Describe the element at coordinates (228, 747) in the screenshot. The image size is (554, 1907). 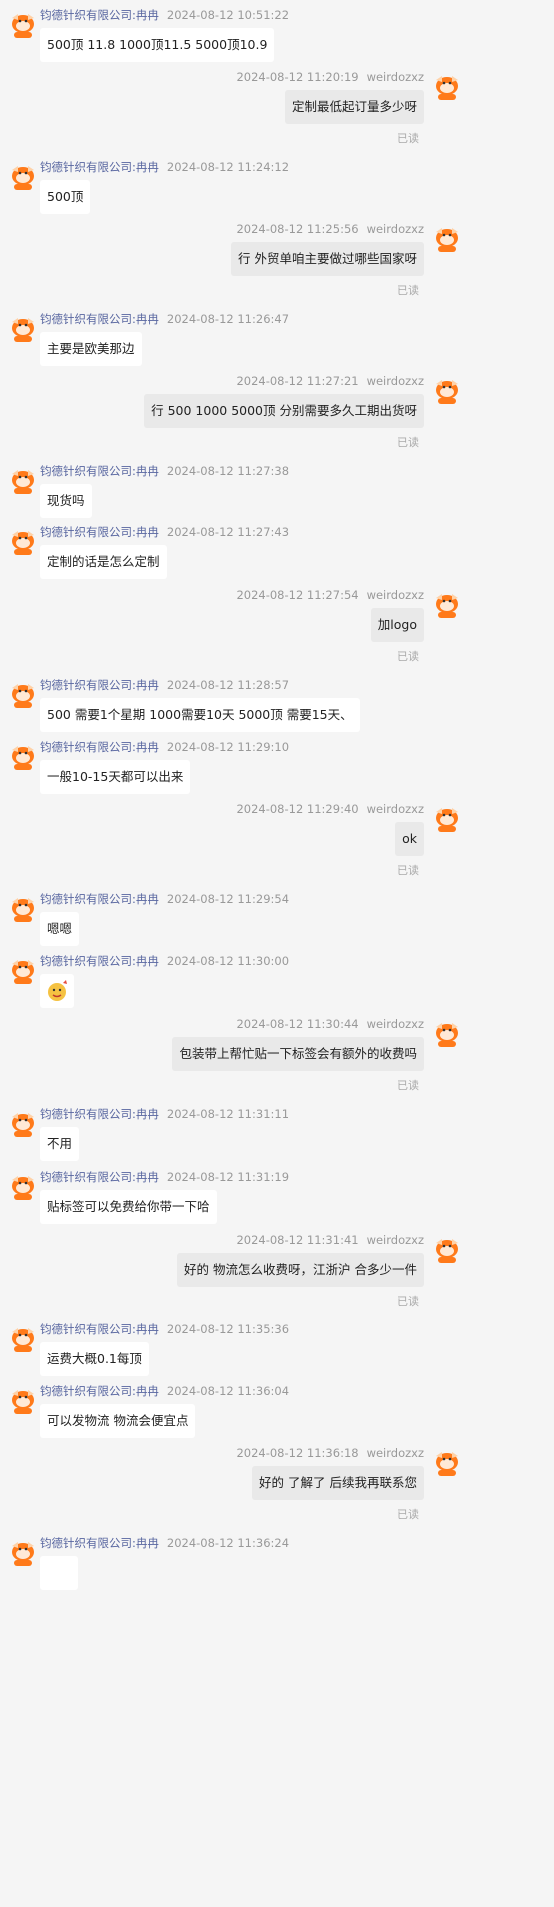
I see `timestamp: 2024-08-12 11:29:10` at that location.